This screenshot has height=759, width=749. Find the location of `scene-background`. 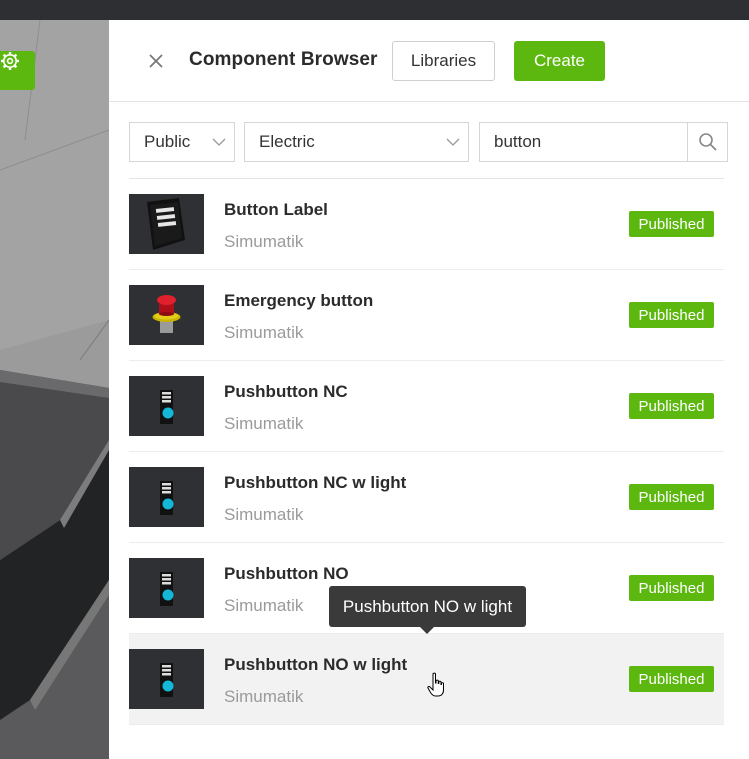

scene-background is located at coordinates (54, 389).